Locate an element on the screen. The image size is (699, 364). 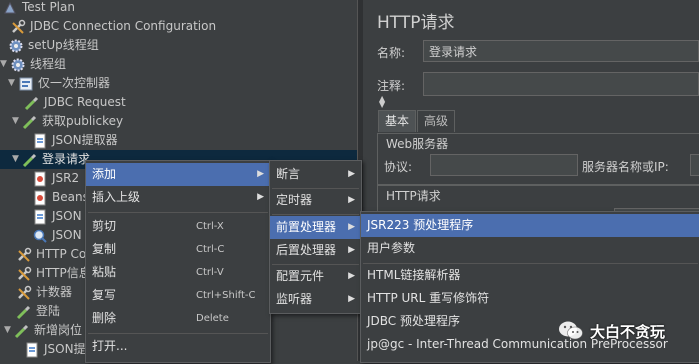
submenu-add: 断言 ▶ 定时器 ▶ 前置处理器 ▶ 后置处理器 ▶ 配置元件 ▶ 监听器 ▶ is located at coordinates (315, 237).